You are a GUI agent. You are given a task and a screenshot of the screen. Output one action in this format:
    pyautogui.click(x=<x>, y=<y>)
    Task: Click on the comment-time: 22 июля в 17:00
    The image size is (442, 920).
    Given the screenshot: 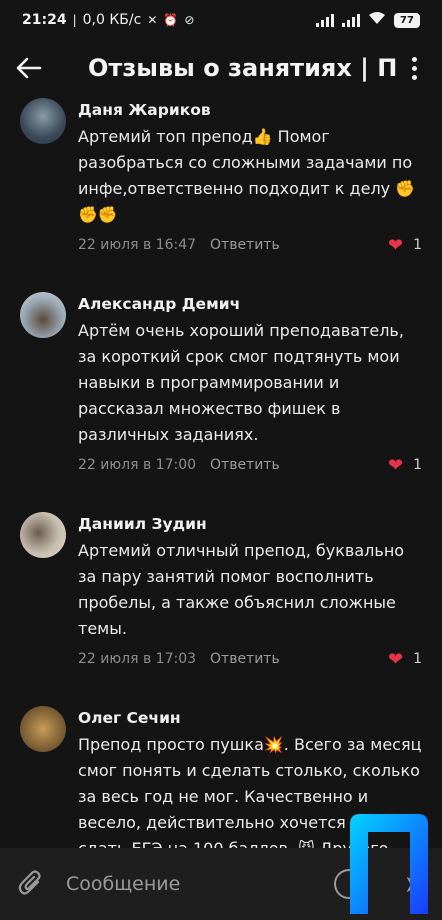 What is the action you would take?
    pyautogui.click(x=137, y=465)
    